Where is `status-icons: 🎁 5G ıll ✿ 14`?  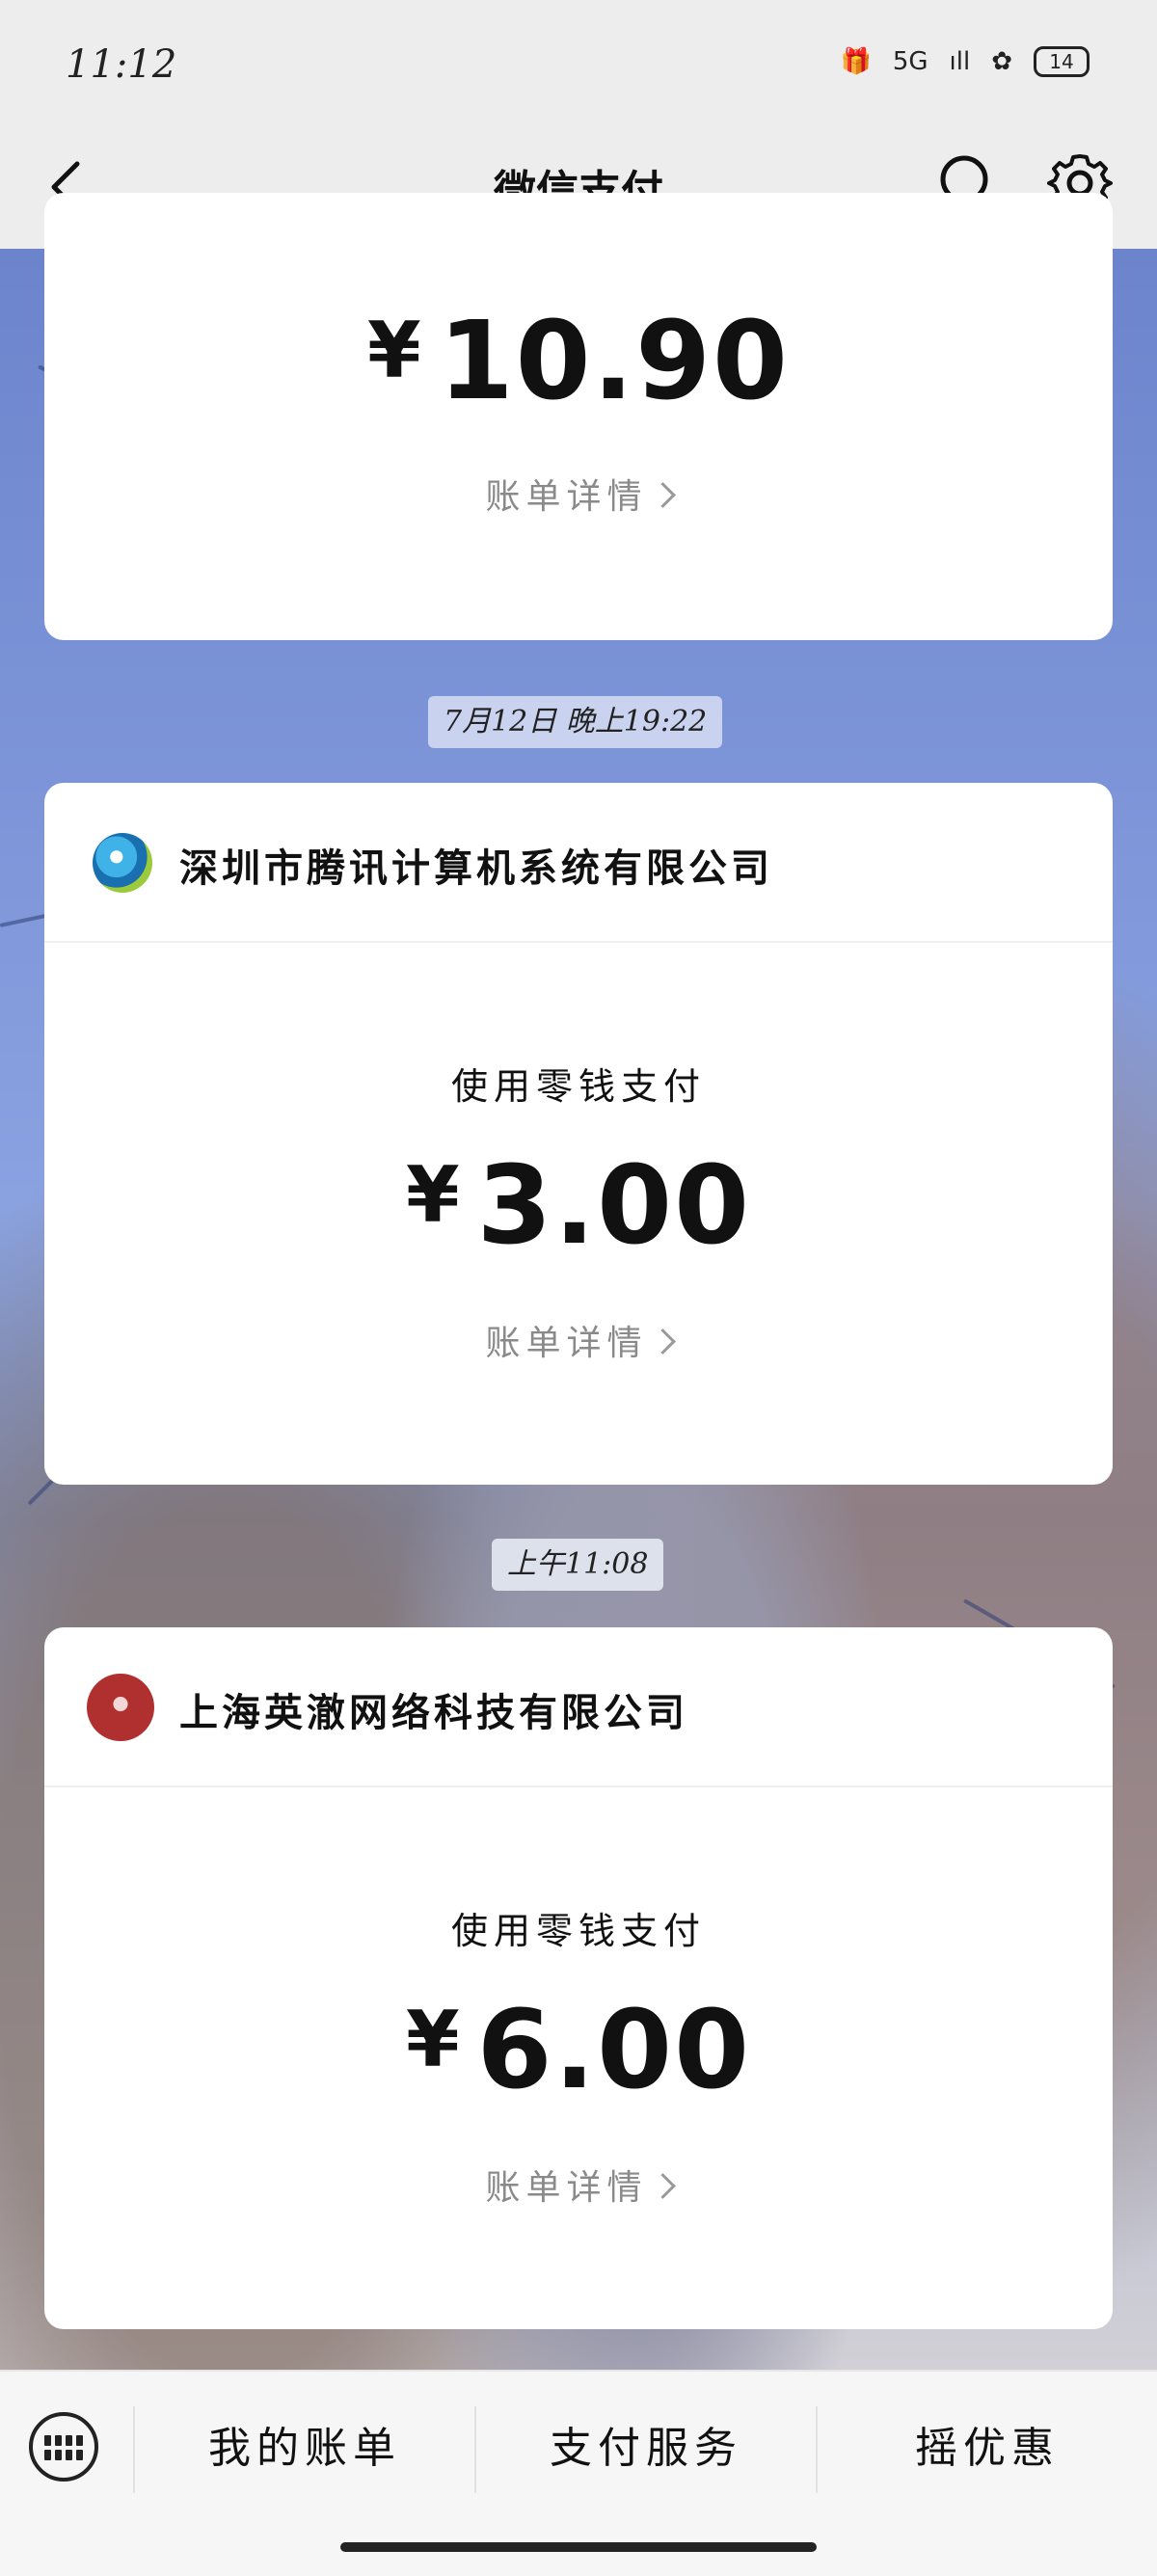 status-icons: 🎁 5G ıll ✿ 14 is located at coordinates (965, 62).